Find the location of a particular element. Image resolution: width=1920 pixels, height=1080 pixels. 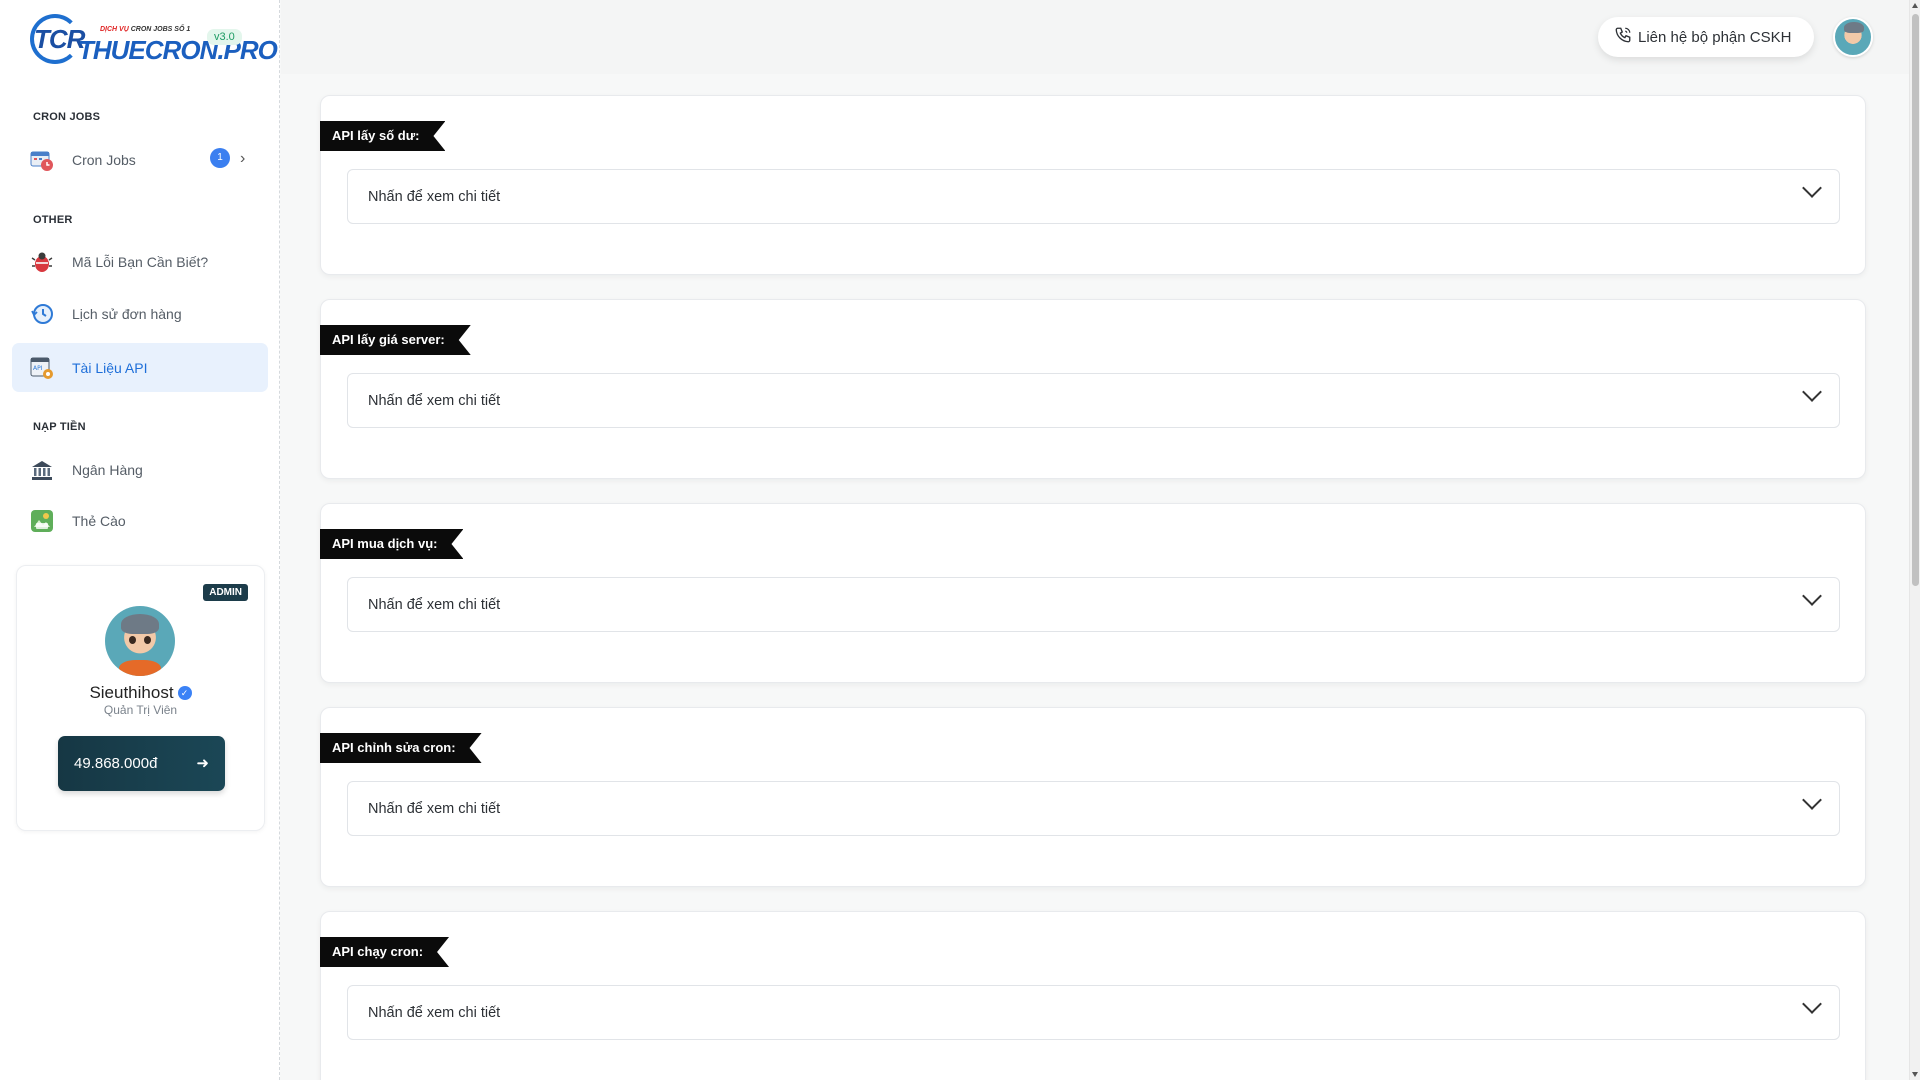

scroll-up-arrow-icon is located at coordinates (1915, 5).